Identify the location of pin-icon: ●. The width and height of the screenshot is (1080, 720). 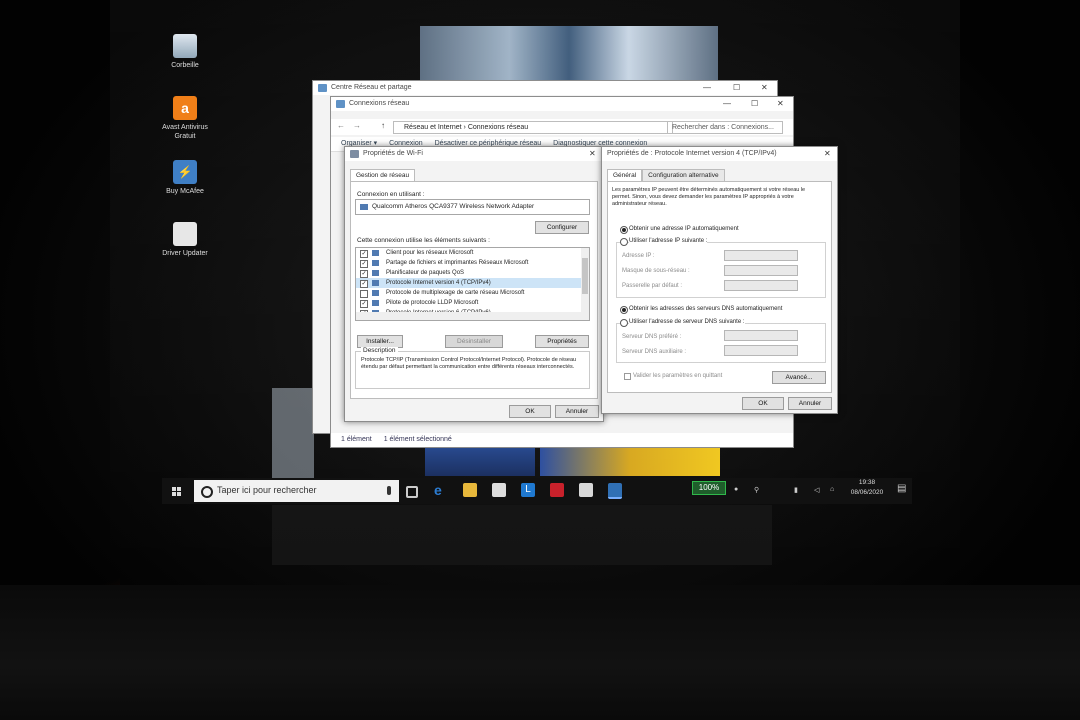
(736, 489).